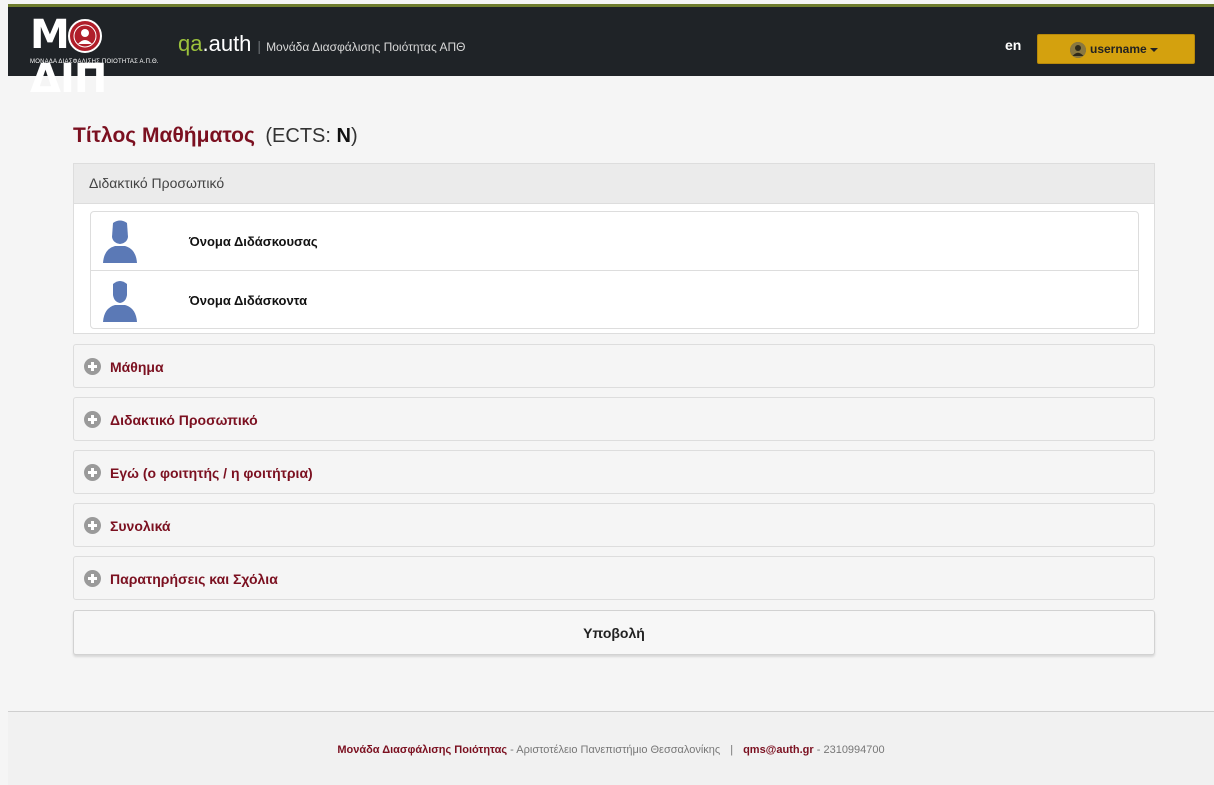  Describe the element at coordinates (614, 750) in the screenshot. I see `footer-university: - Αριστοτέλειο Πανεπιστήμιο Θεσσαλονίκης` at that location.